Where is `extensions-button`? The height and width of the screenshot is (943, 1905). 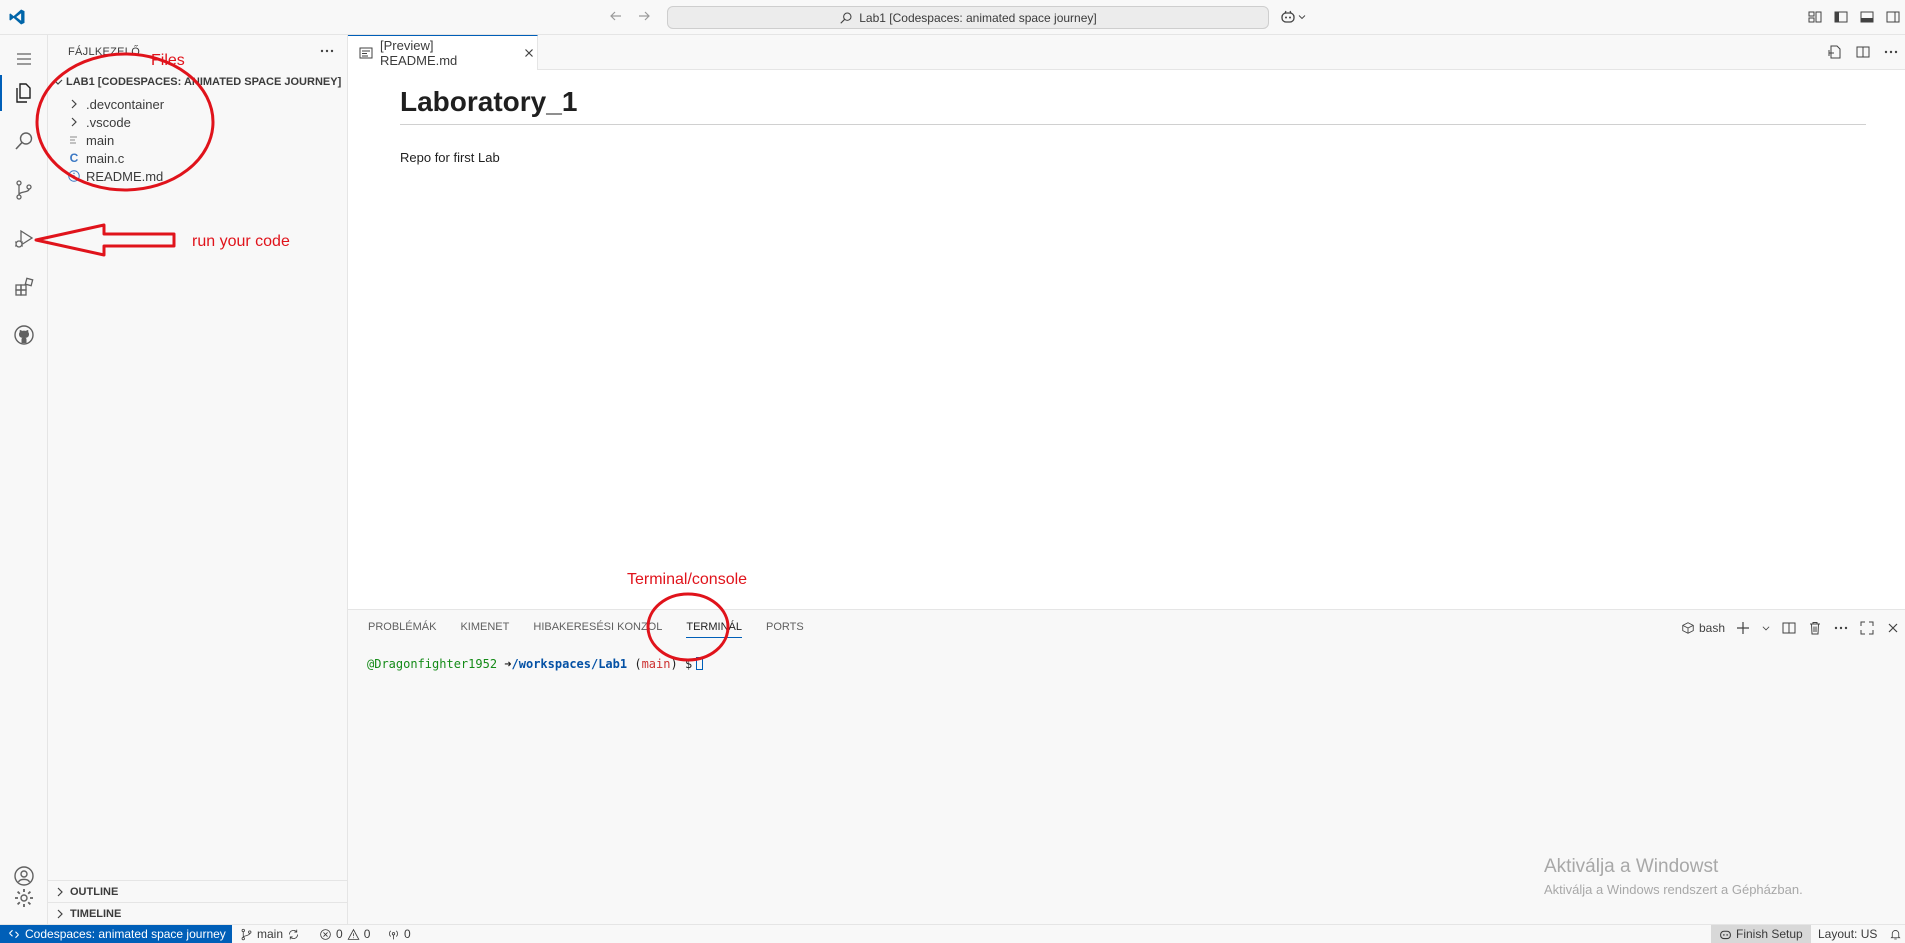 extensions-button is located at coordinates (24, 287).